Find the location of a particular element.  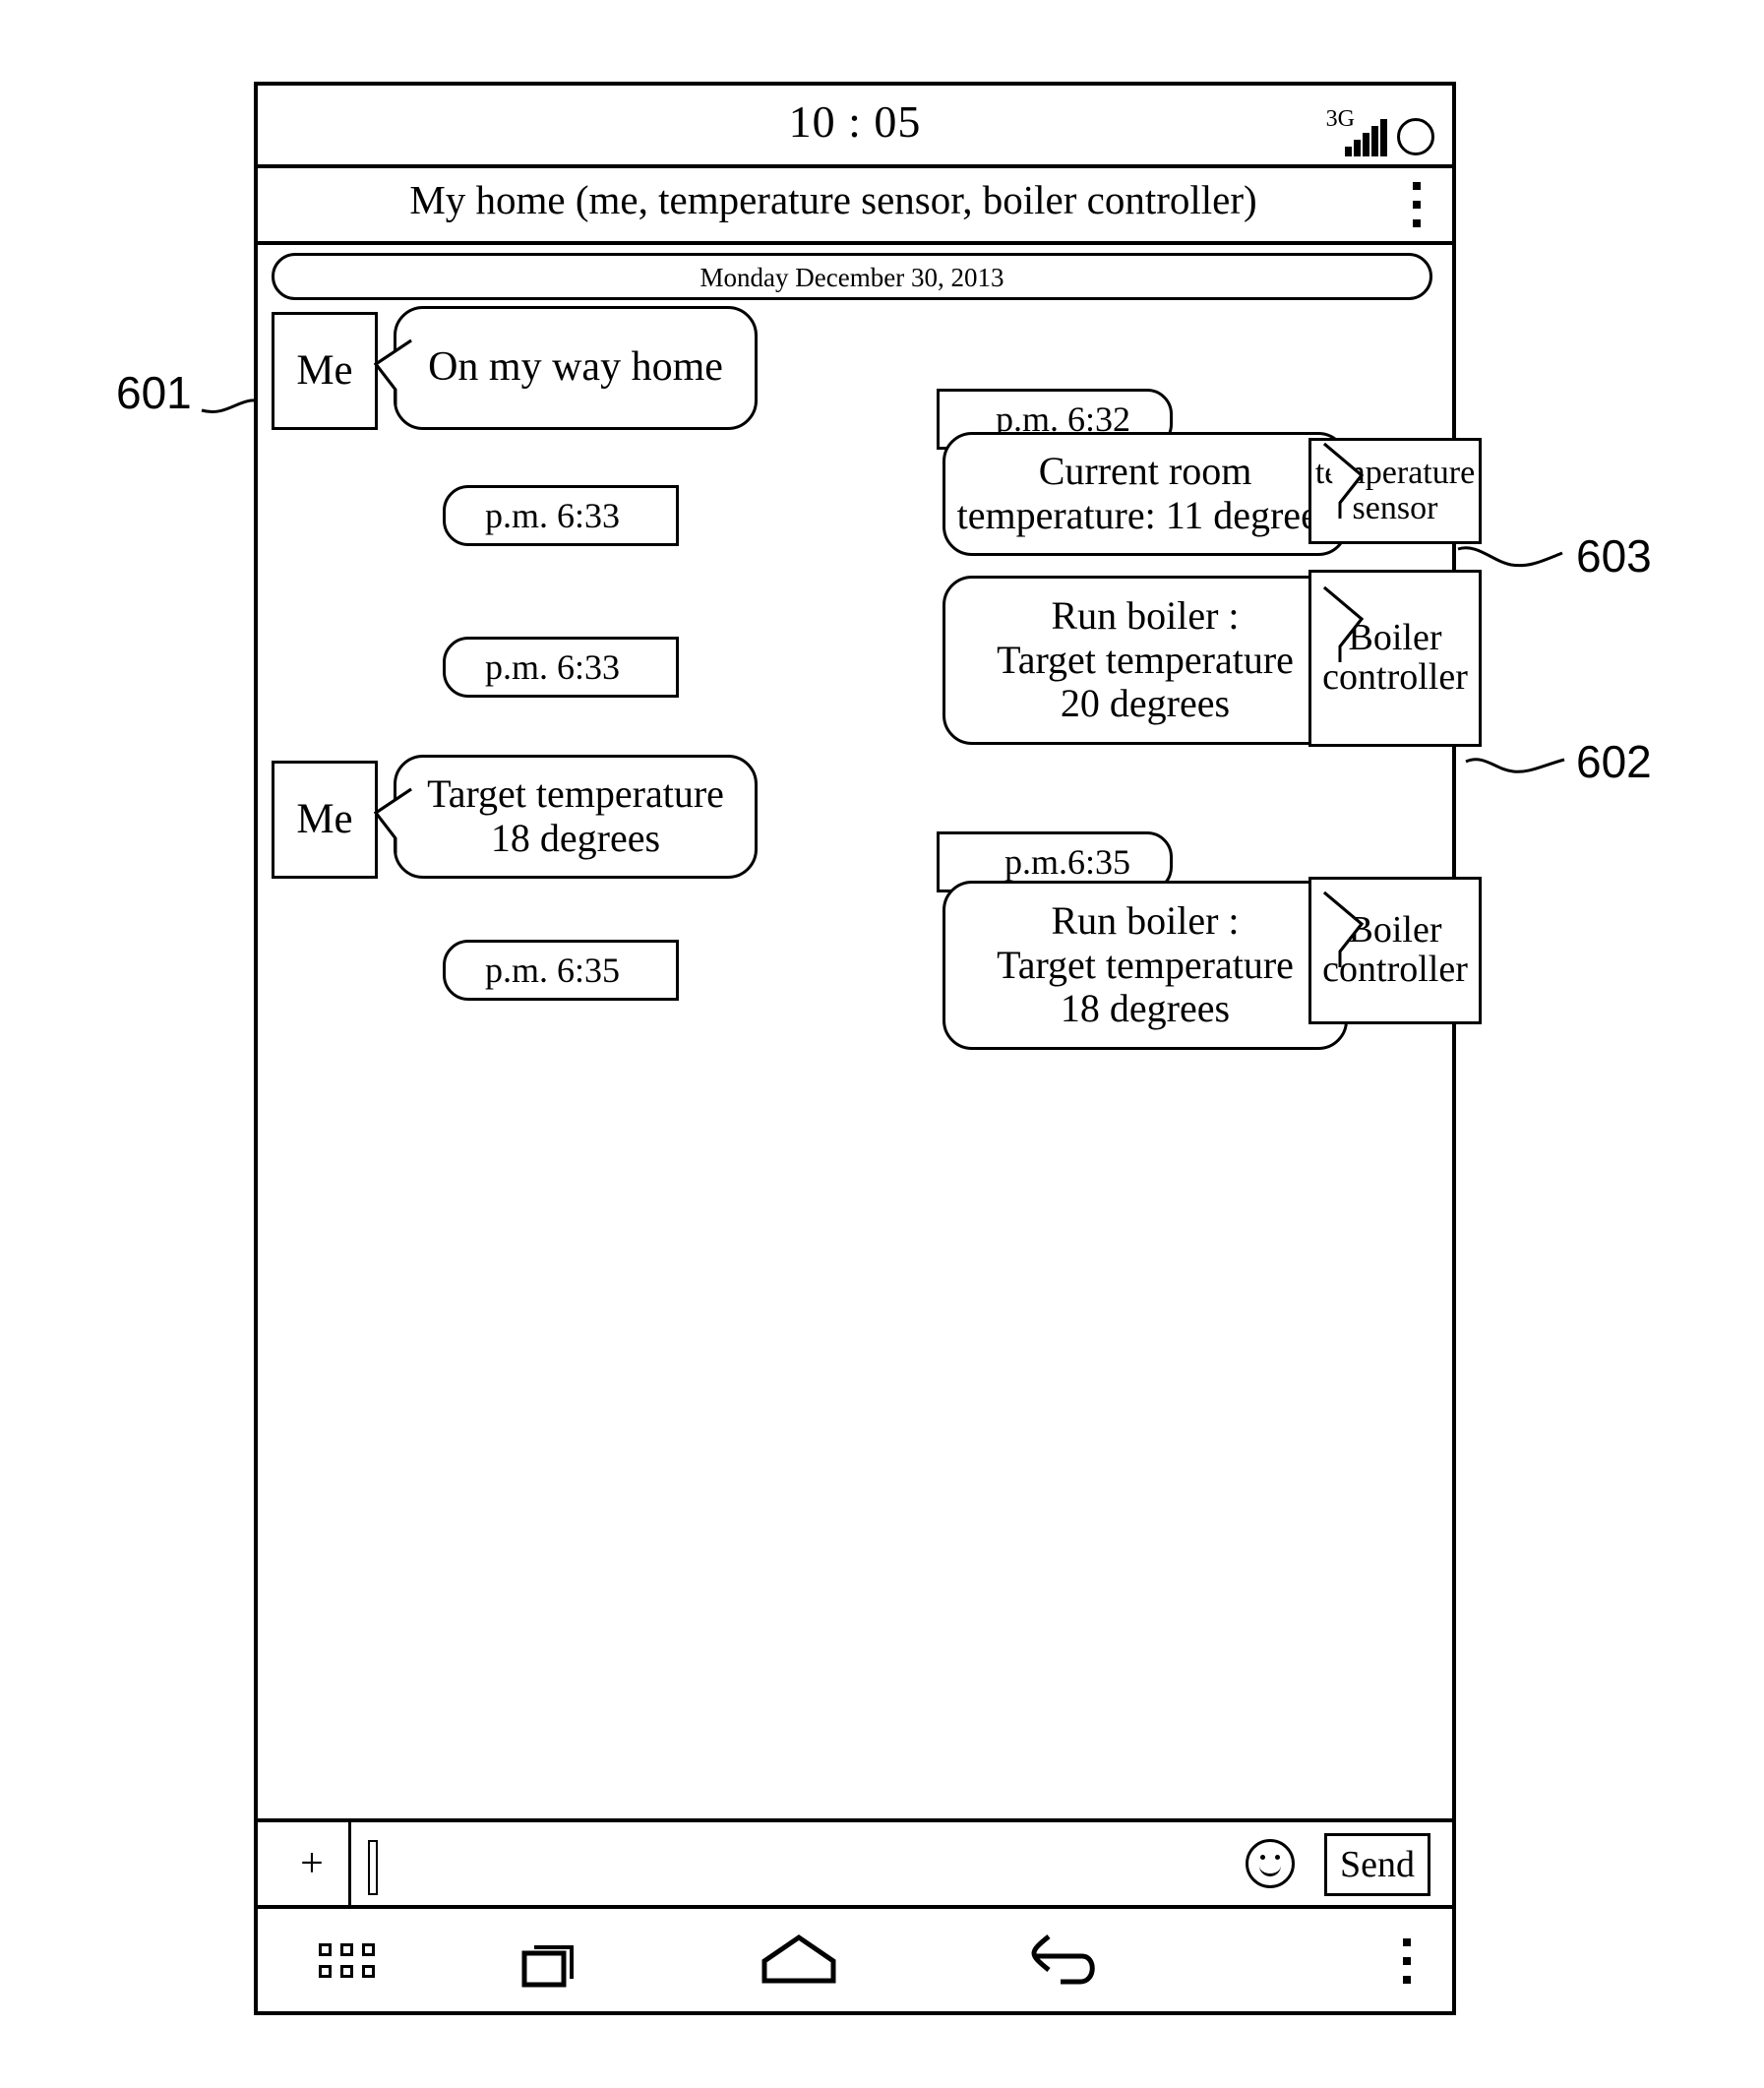

date-separator: Monday December 30, 2013 is located at coordinates (852, 276).